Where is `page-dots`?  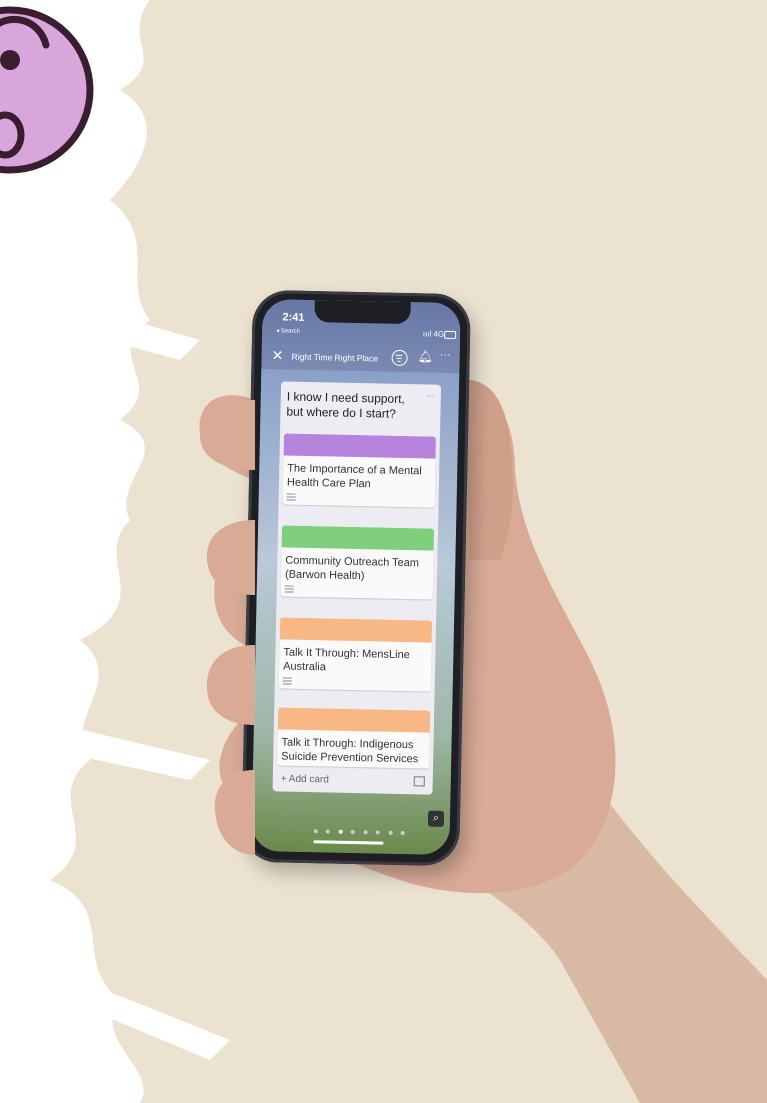 page-dots is located at coordinates (360, 830).